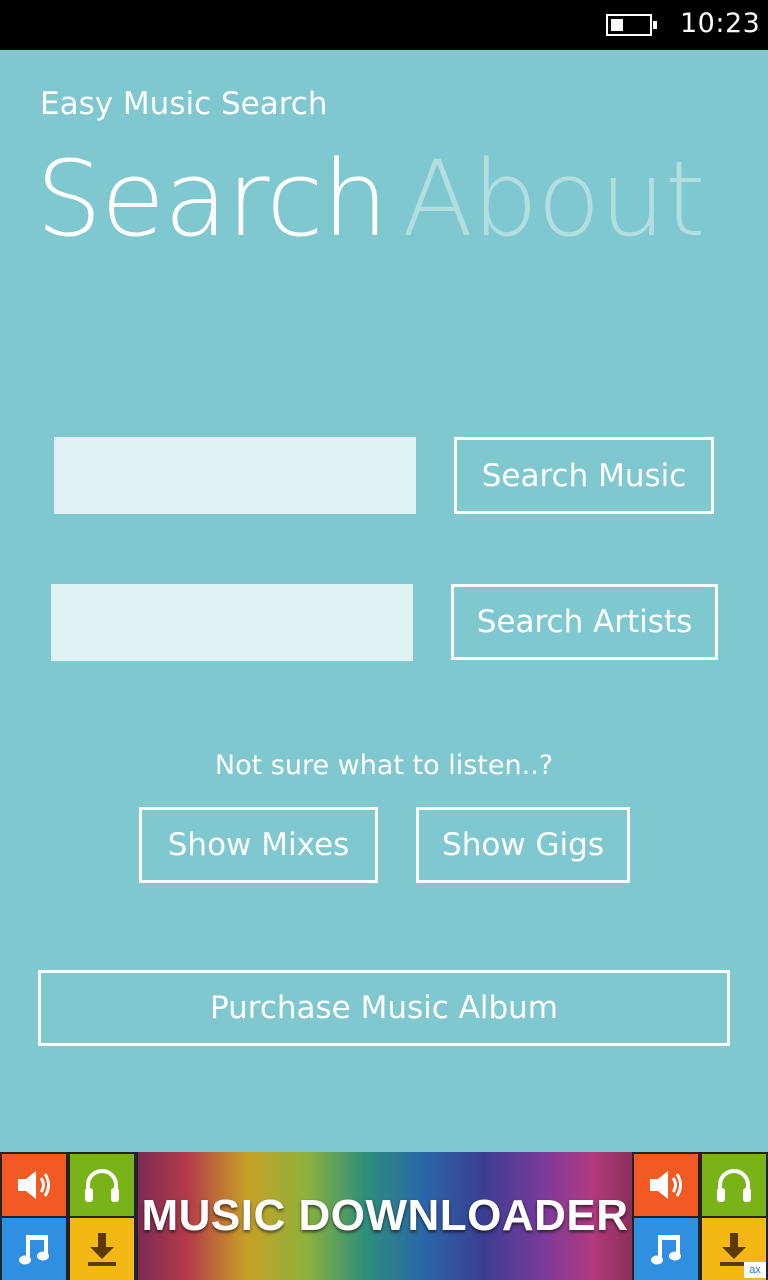 This screenshot has height=1280, width=768. What do you see at coordinates (235, 475) in the screenshot?
I see `music-search-input` at bounding box center [235, 475].